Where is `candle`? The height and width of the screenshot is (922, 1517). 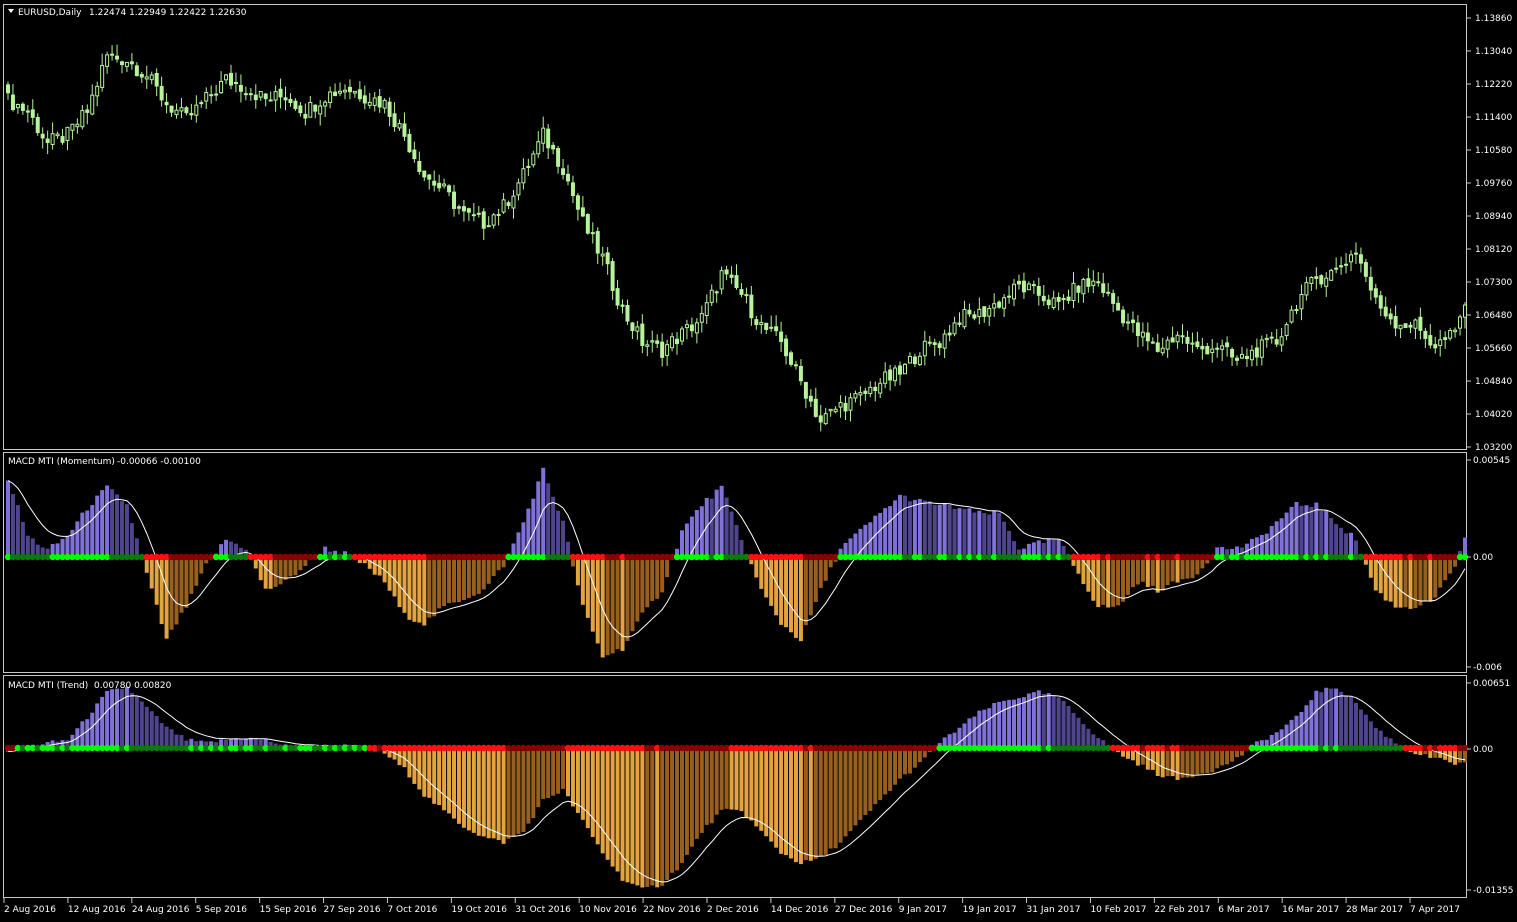 candle is located at coordinates (791, 358).